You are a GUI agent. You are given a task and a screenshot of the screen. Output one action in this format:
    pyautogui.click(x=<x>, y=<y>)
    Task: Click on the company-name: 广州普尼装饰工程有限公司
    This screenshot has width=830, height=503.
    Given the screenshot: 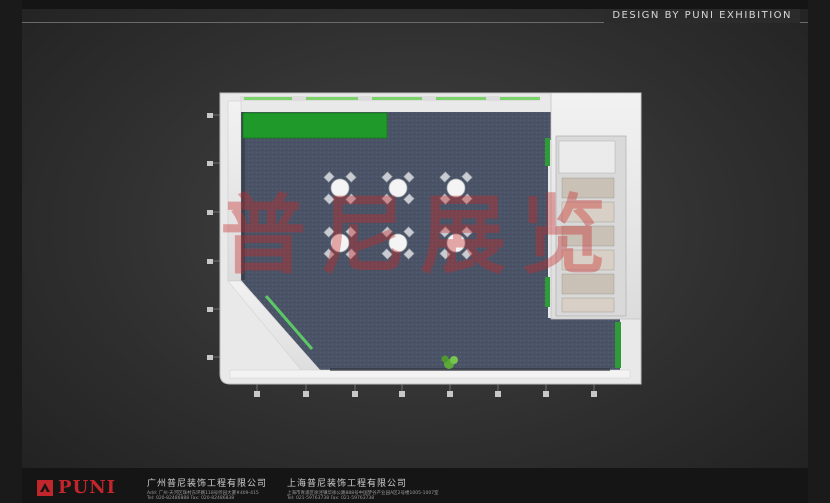 What is the action you would take?
    pyautogui.click(x=207, y=484)
    